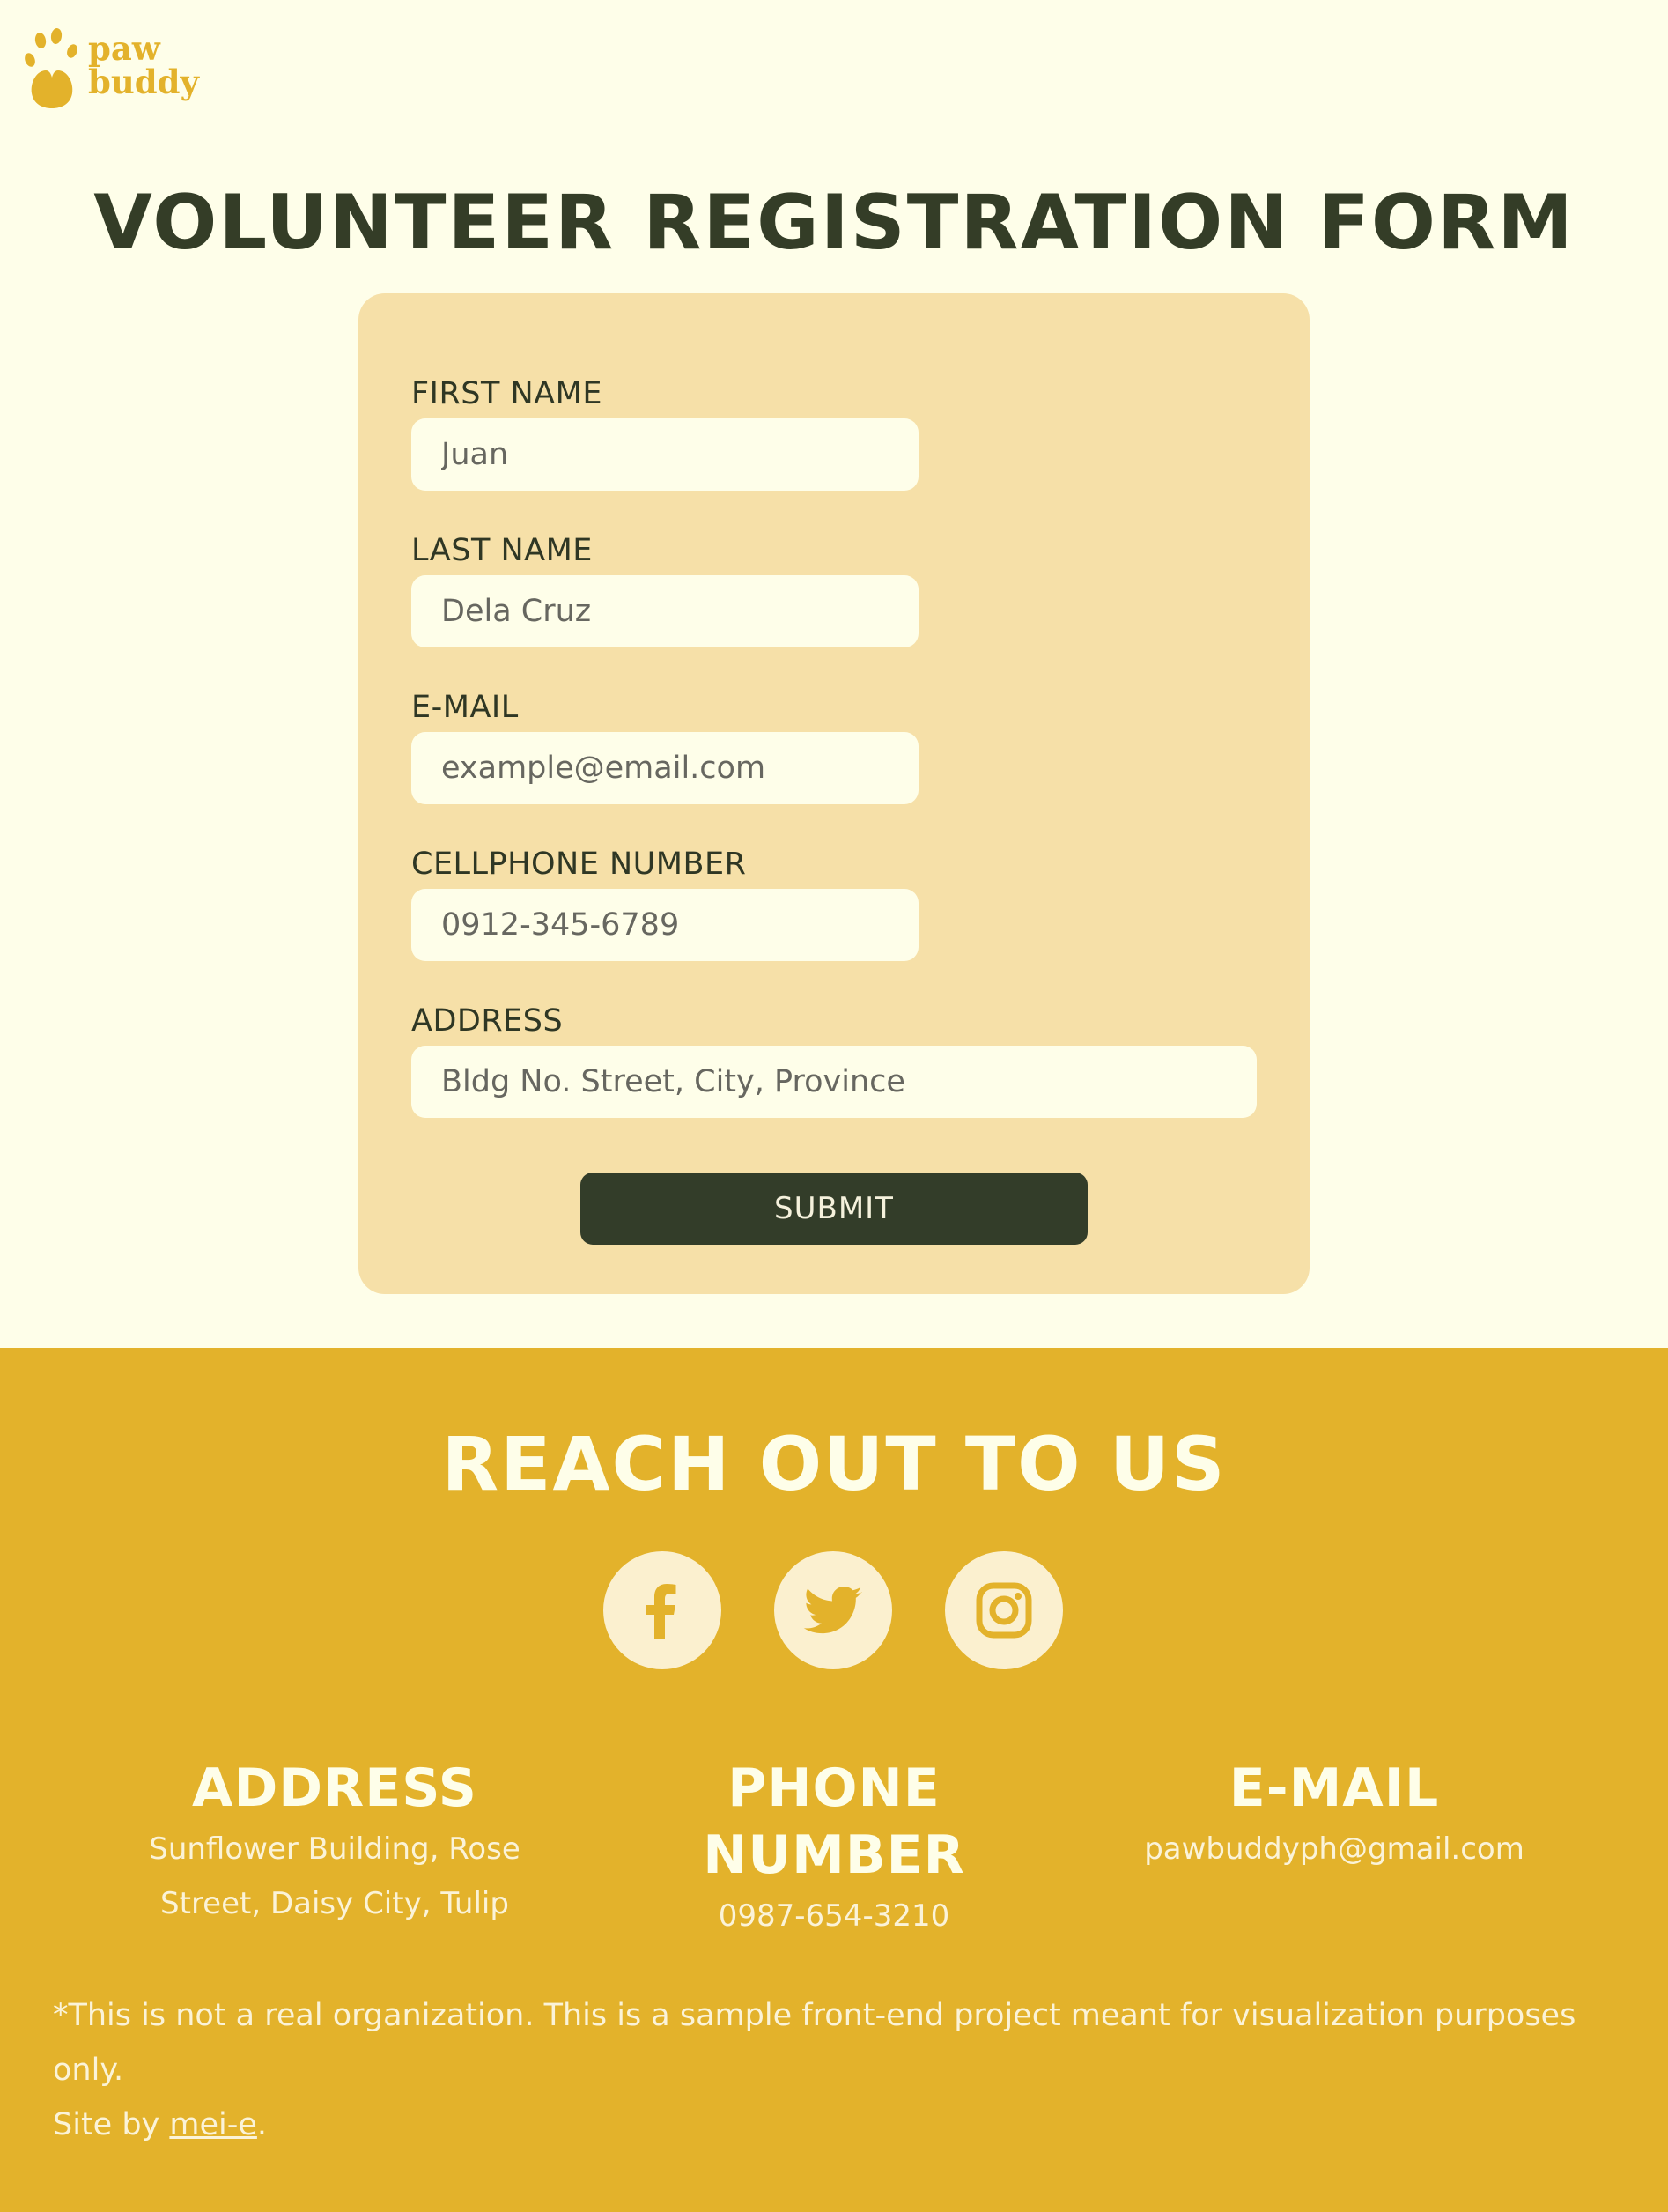 The height and width of the screenshot is (2212, 1668). Describe the element at coordinates (334, 1903) in the screenshot. I see `address-line-2: Street, Daisy City, Tulip` at that location.